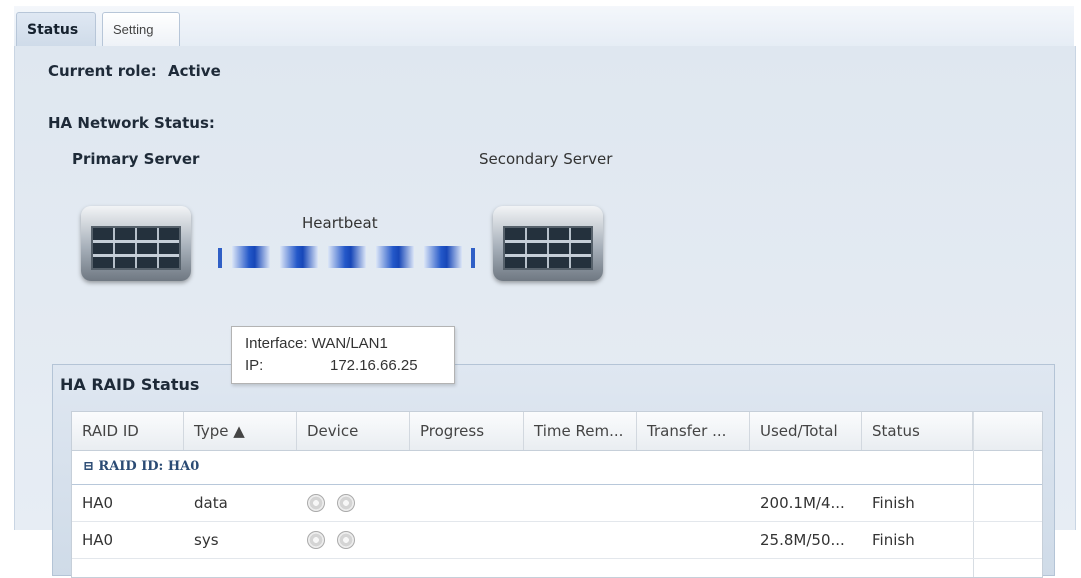 The width and height of the screenshot is (1081, 578). Describe the element at coordinates (557, 503) in the screenshot. I see `table-row: HA0 data 200.1M/4... Finish` at that location.